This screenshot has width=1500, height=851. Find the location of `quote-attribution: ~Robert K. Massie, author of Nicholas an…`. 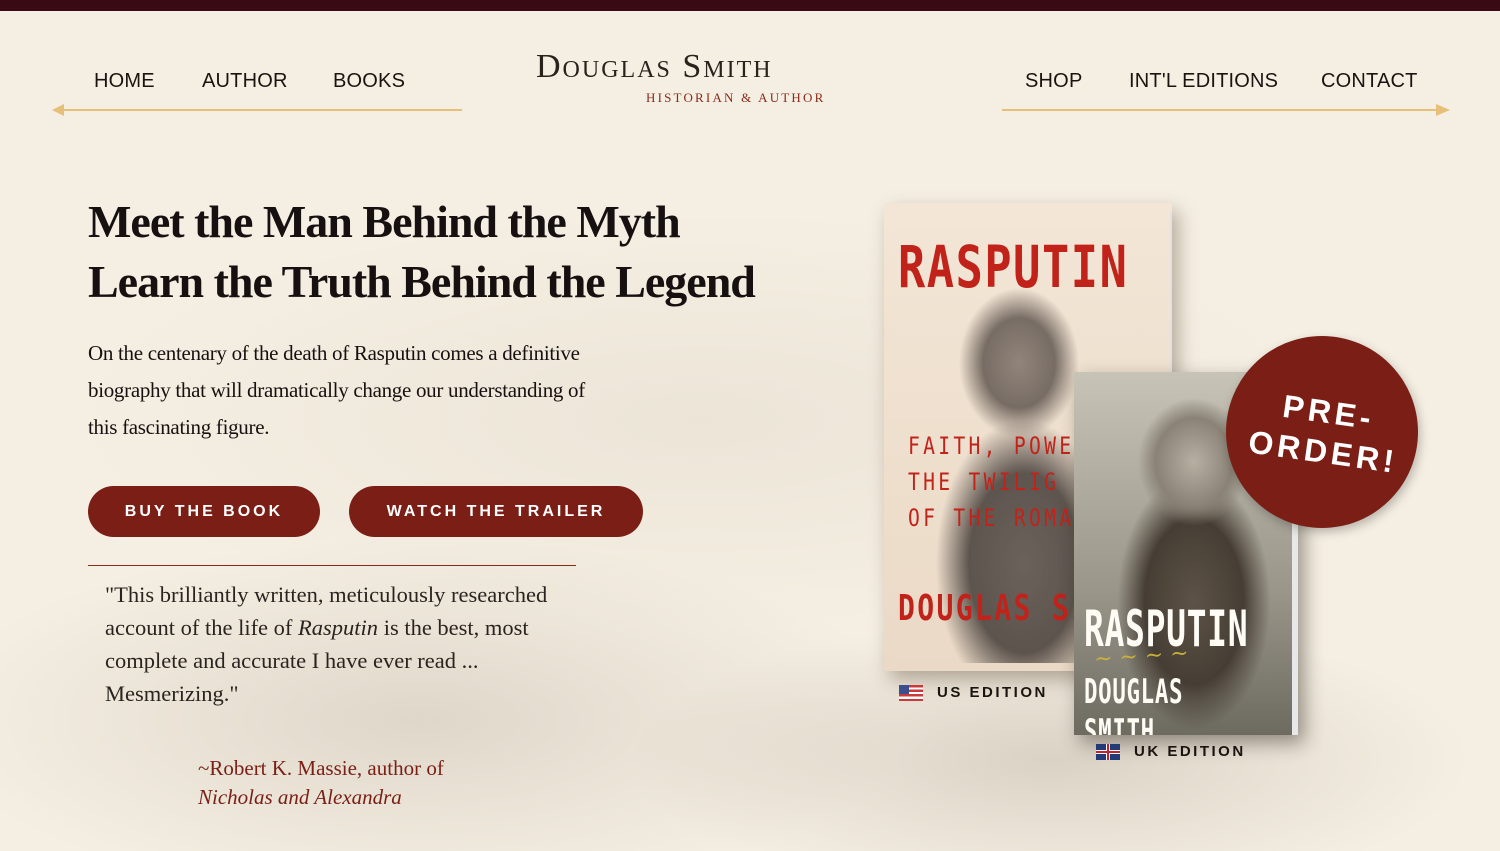

quote-attribution: ~Robert K. Massie, author of Nicholas an… is located at coordinates (321, 783).